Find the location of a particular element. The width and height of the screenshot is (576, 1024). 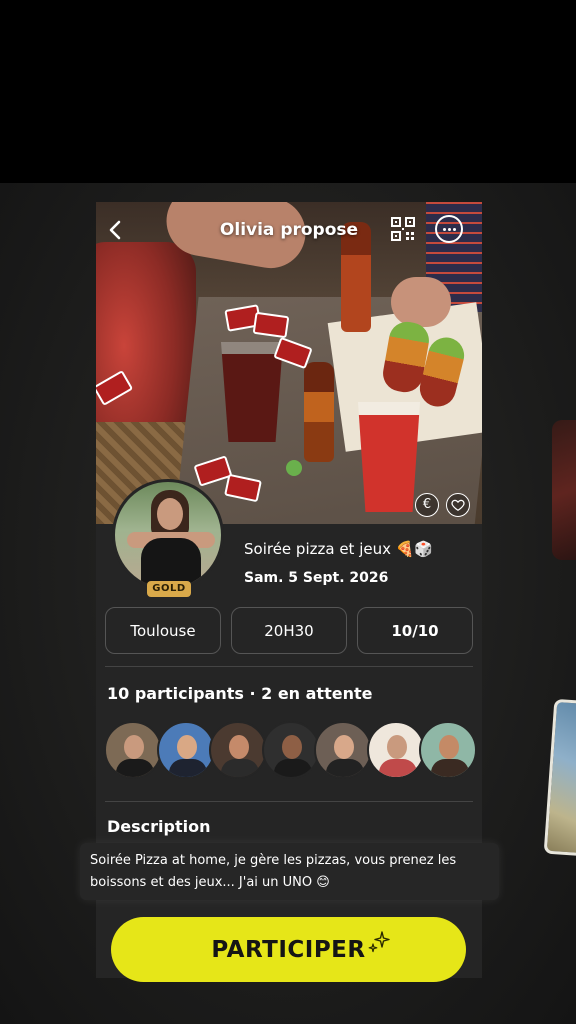

page-title: Olivia propose is located at coordinates (289, 230).